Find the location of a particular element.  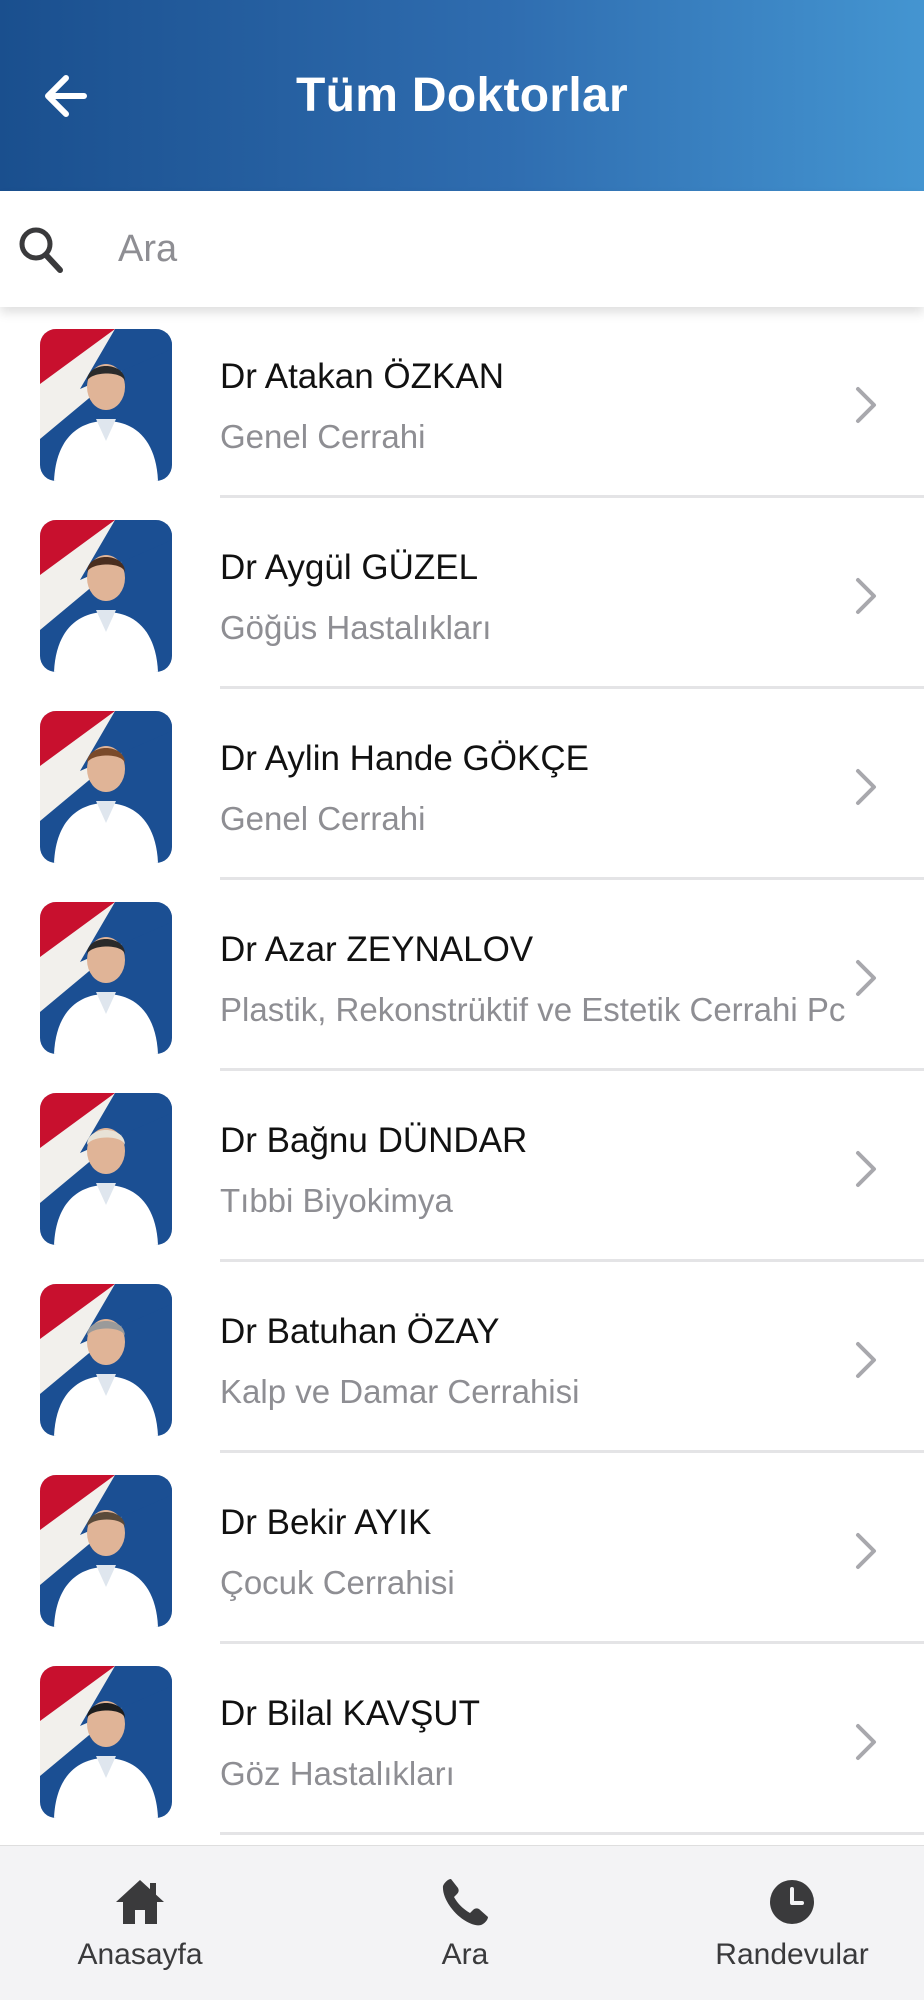

tab-call: Ara is located at coordinates (465, 1923).